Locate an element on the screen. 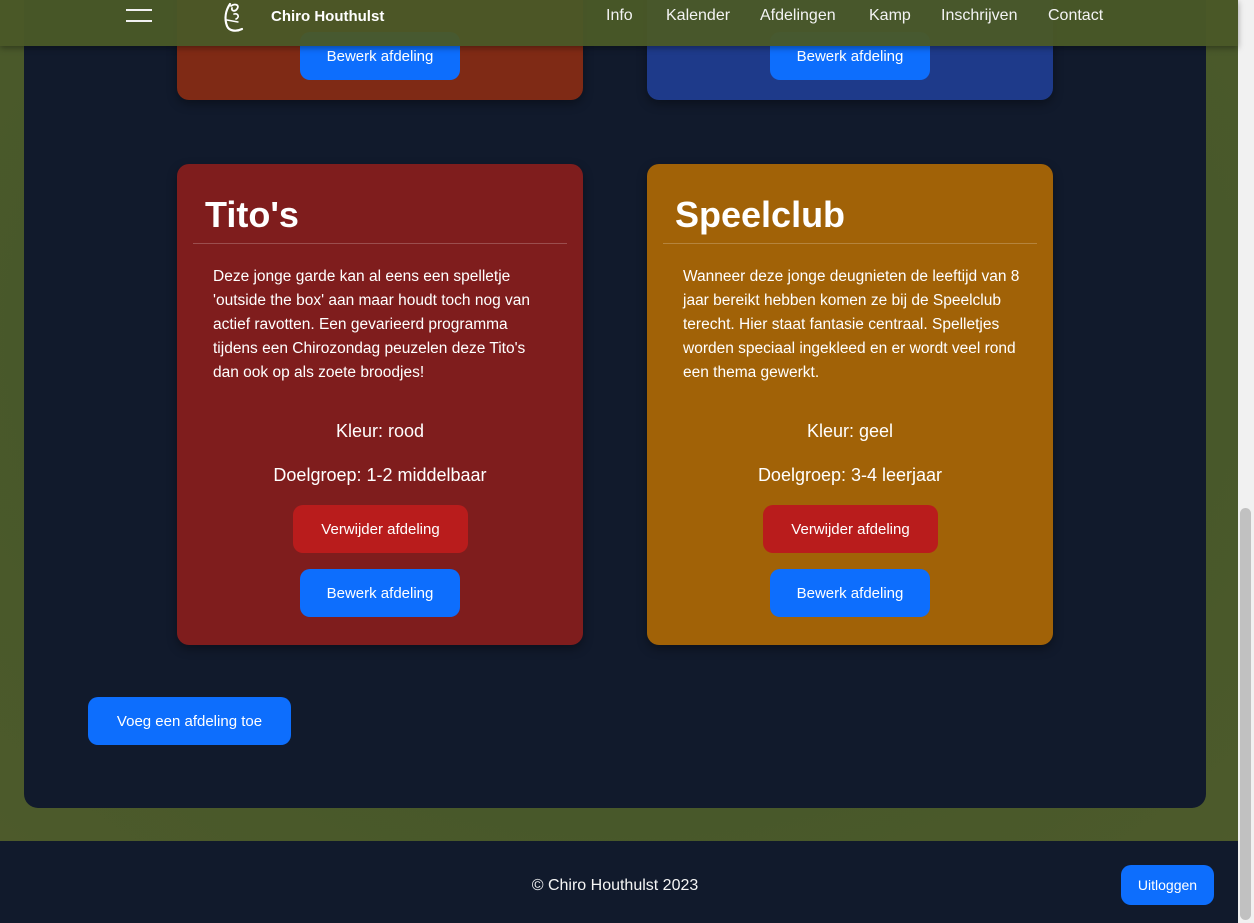 The width and height of the screenshot is (1254, 923). copyright-text: © Chiro Houthulst 2023 is located at coordinates (615, 885).